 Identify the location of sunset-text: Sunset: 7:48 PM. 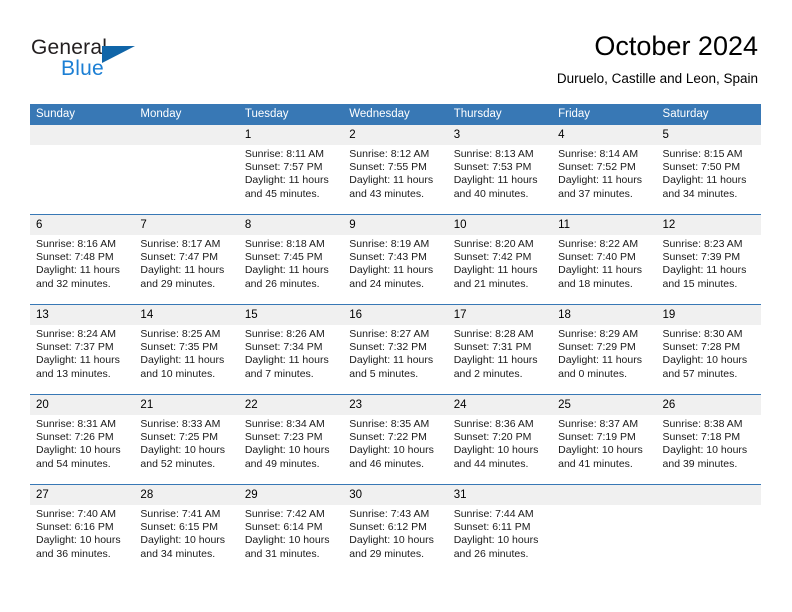
(75, 257).